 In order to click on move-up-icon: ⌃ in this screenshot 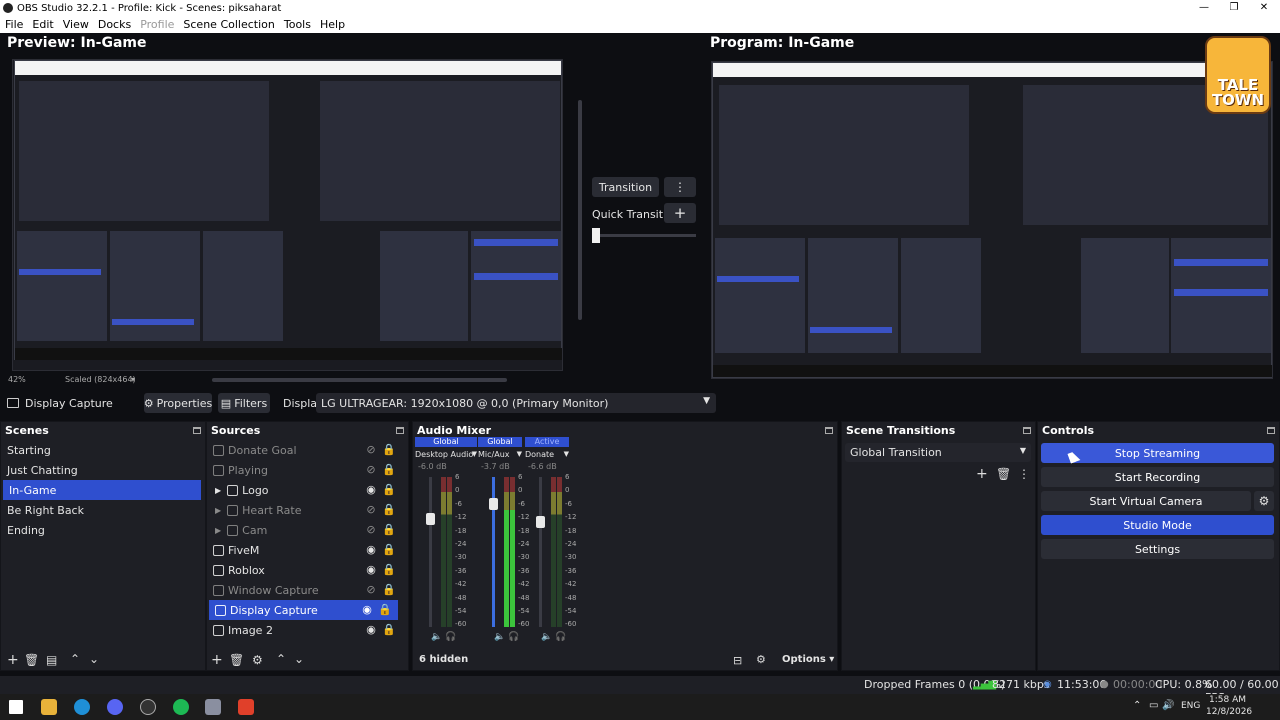, I will do `click(75, 659)`.